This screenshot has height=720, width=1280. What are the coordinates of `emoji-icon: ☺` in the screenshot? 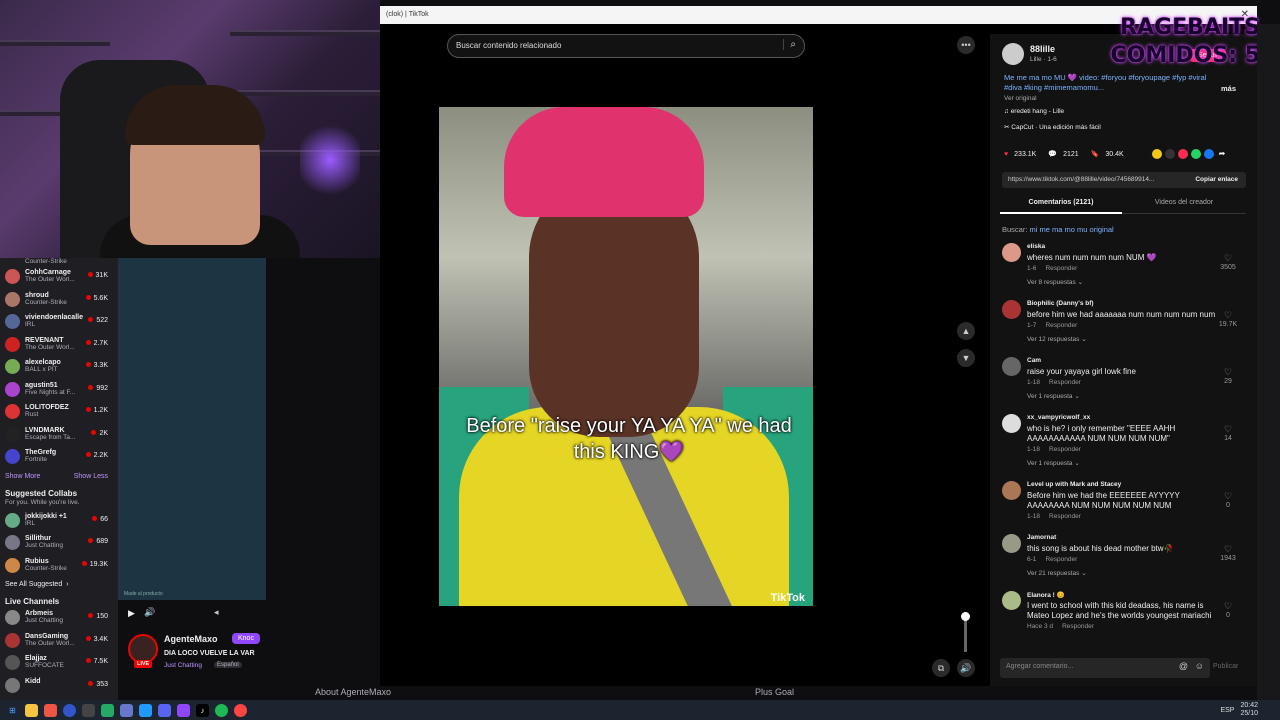 It's located at (1199, 666).